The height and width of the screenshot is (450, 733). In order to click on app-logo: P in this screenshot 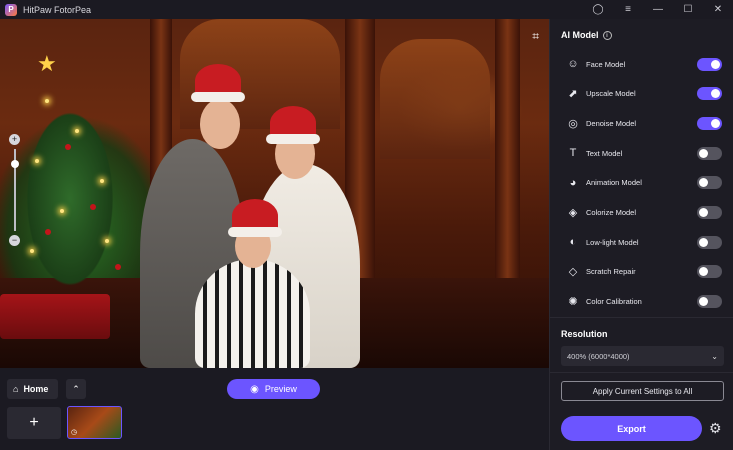, I will do `click(11, 9)`.